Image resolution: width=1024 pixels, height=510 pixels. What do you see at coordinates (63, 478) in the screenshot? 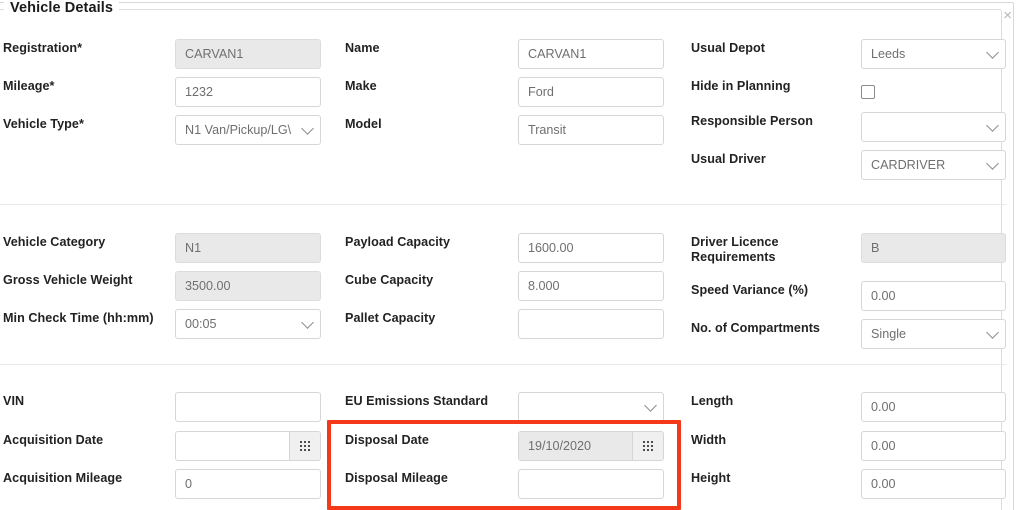
I see `label-acquisition-mileage: Acquisition Mileage` at bounding box center [63, 478].